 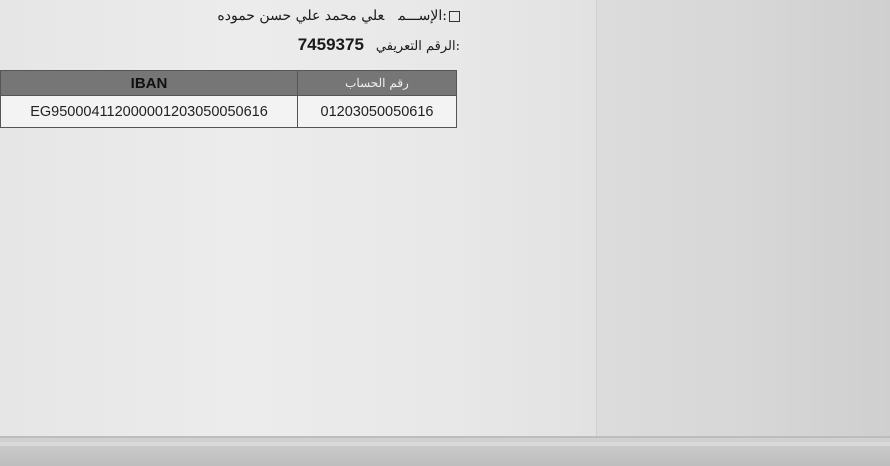 I want to click on id-value: 7459375, so click(x=330, y=44).